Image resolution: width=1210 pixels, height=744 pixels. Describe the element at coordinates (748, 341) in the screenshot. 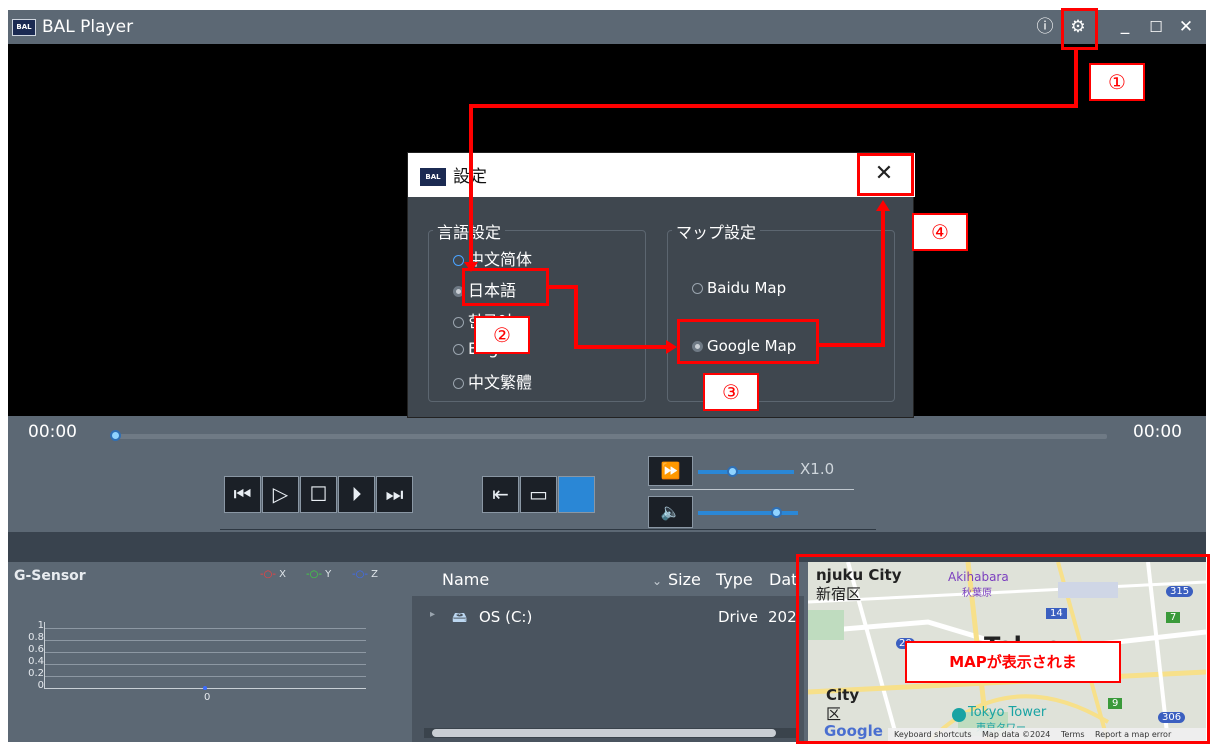

I see `annotation-box-google-map` at that location.